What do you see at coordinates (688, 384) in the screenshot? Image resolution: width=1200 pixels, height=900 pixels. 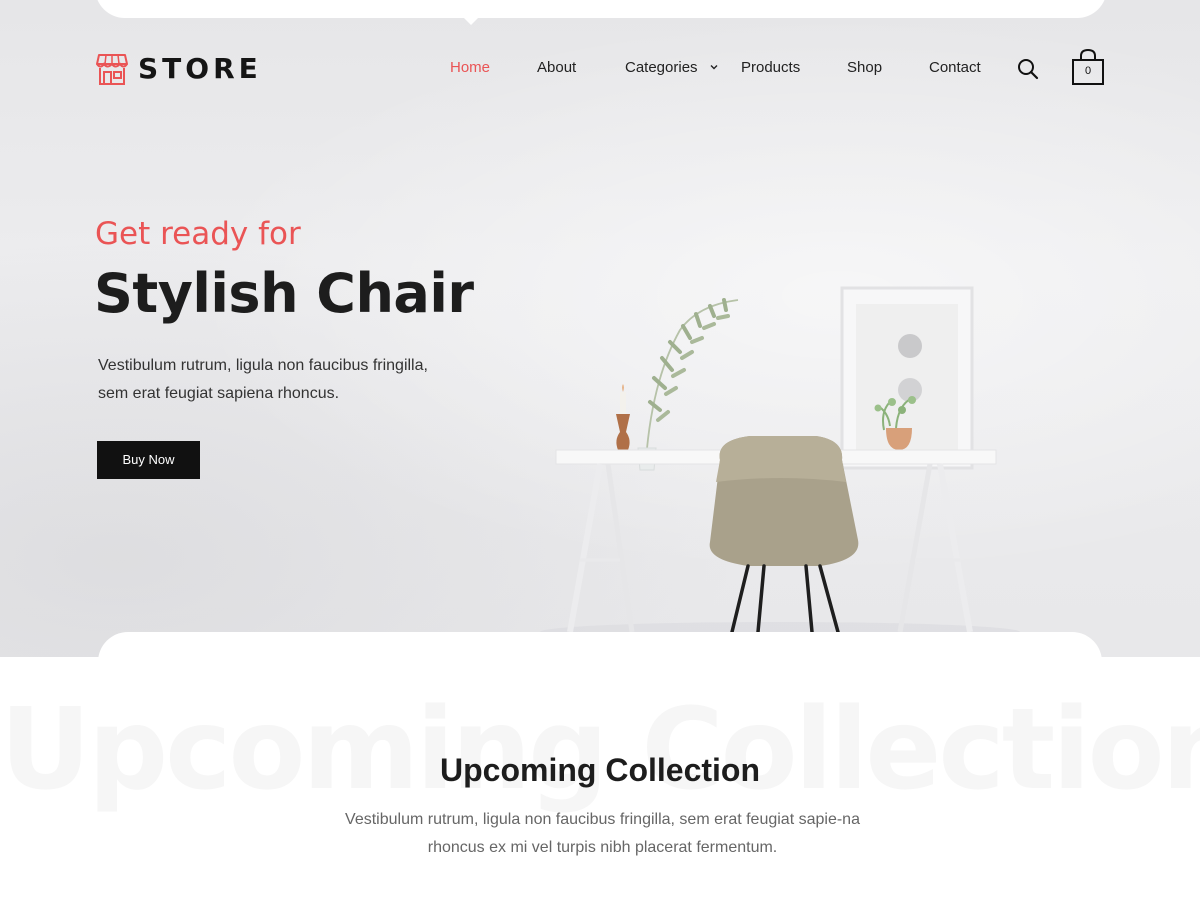 I see `eucalyptus-vase-image` at bounding box center [688, 384].